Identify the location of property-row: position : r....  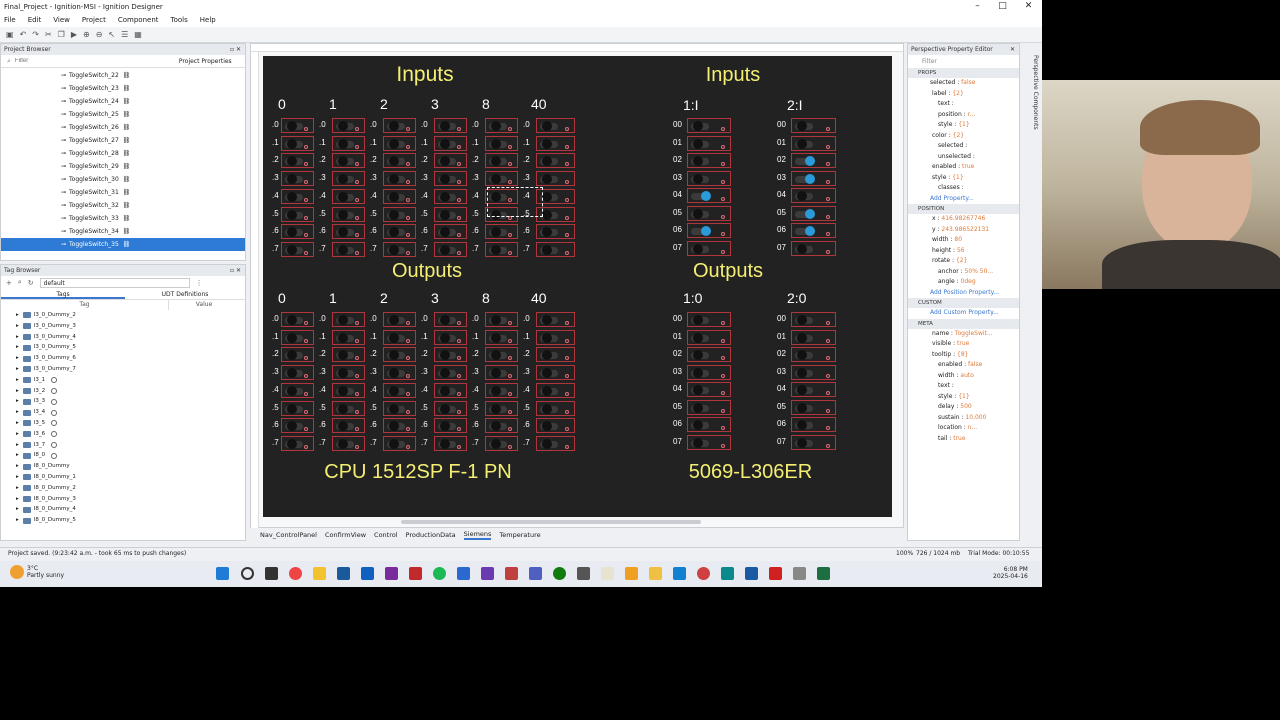
(963, 115).